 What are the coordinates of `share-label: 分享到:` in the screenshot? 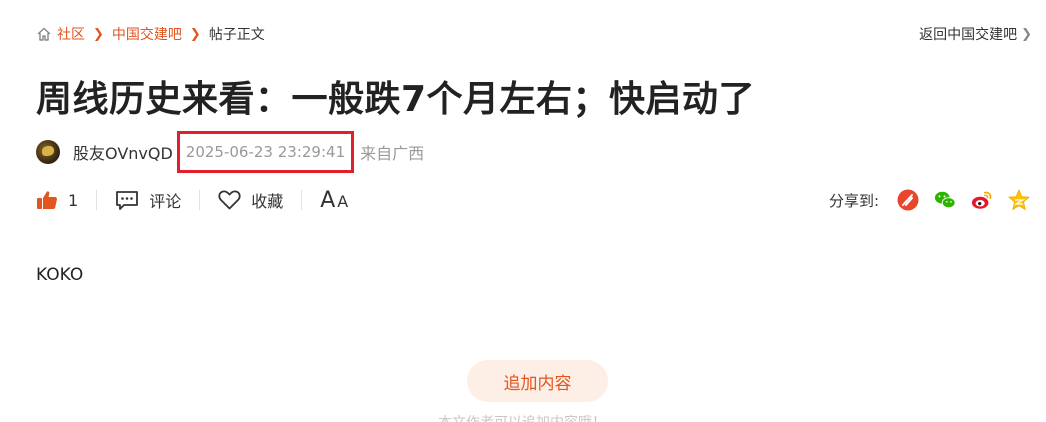 It's located at (853, 200).